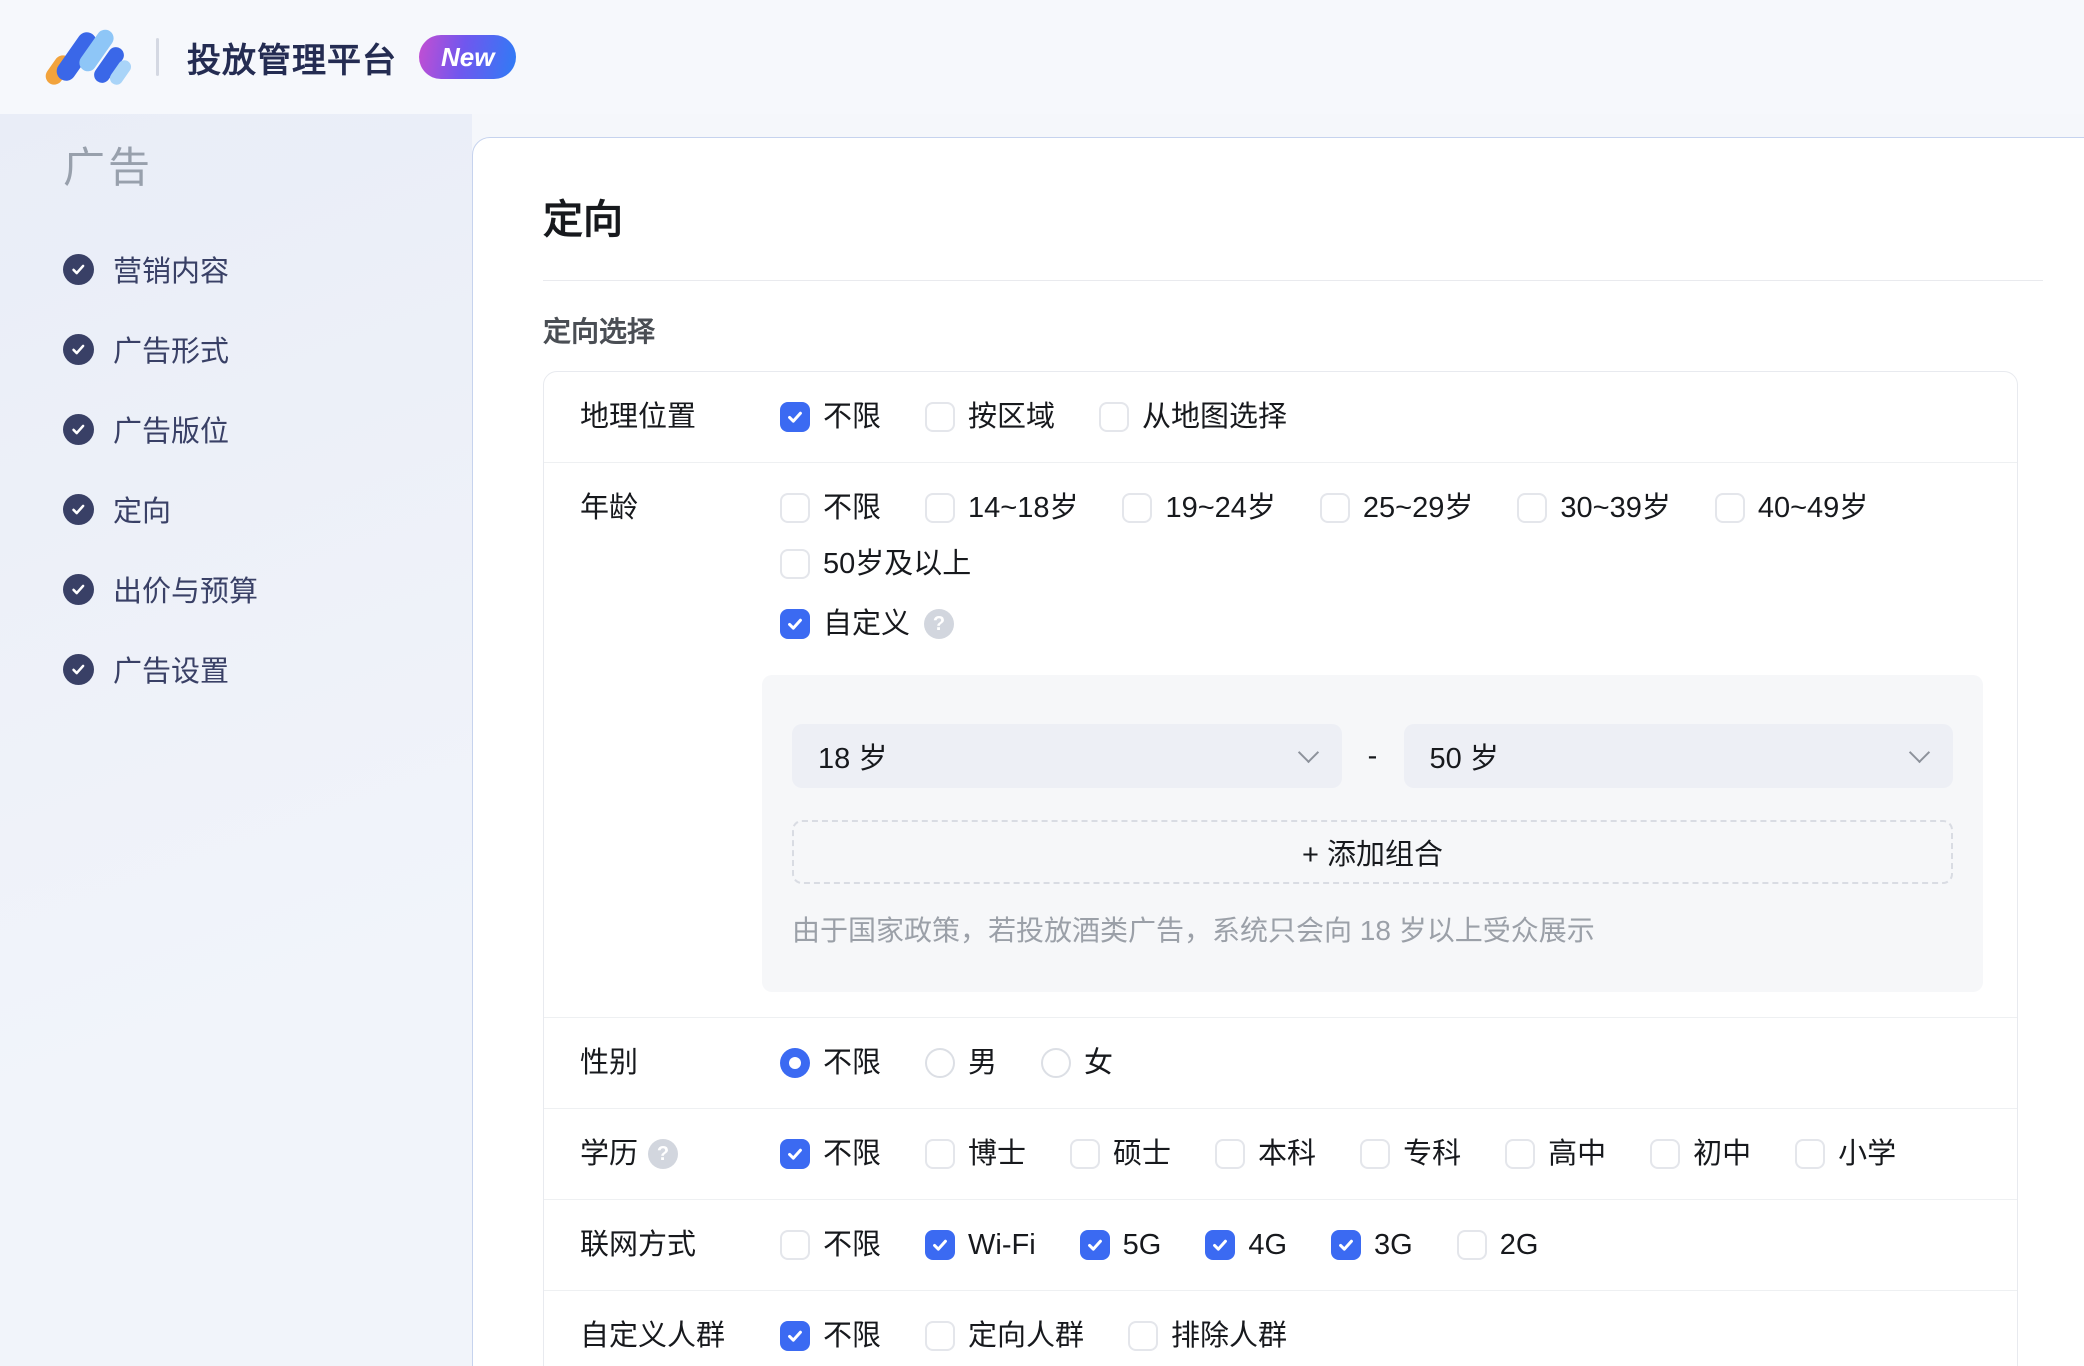  Describe the element at coordinates (1199, 508) in the screenshot. I see `checkbox-option: 19~24岁` at that location.